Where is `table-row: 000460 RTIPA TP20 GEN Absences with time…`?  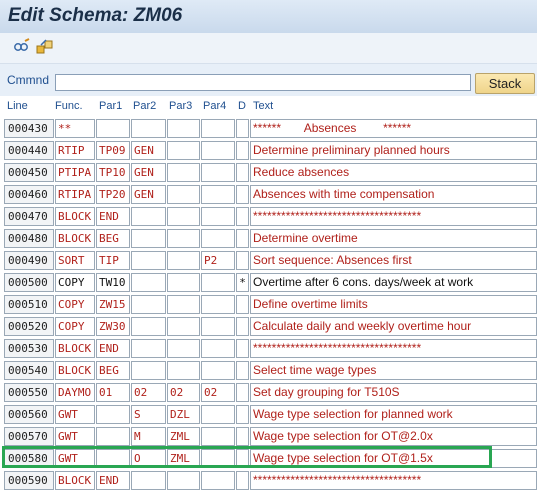 table-row: 000460 RTIPA TP20 GEN Absences with time… is located at coordinates (268, 195).